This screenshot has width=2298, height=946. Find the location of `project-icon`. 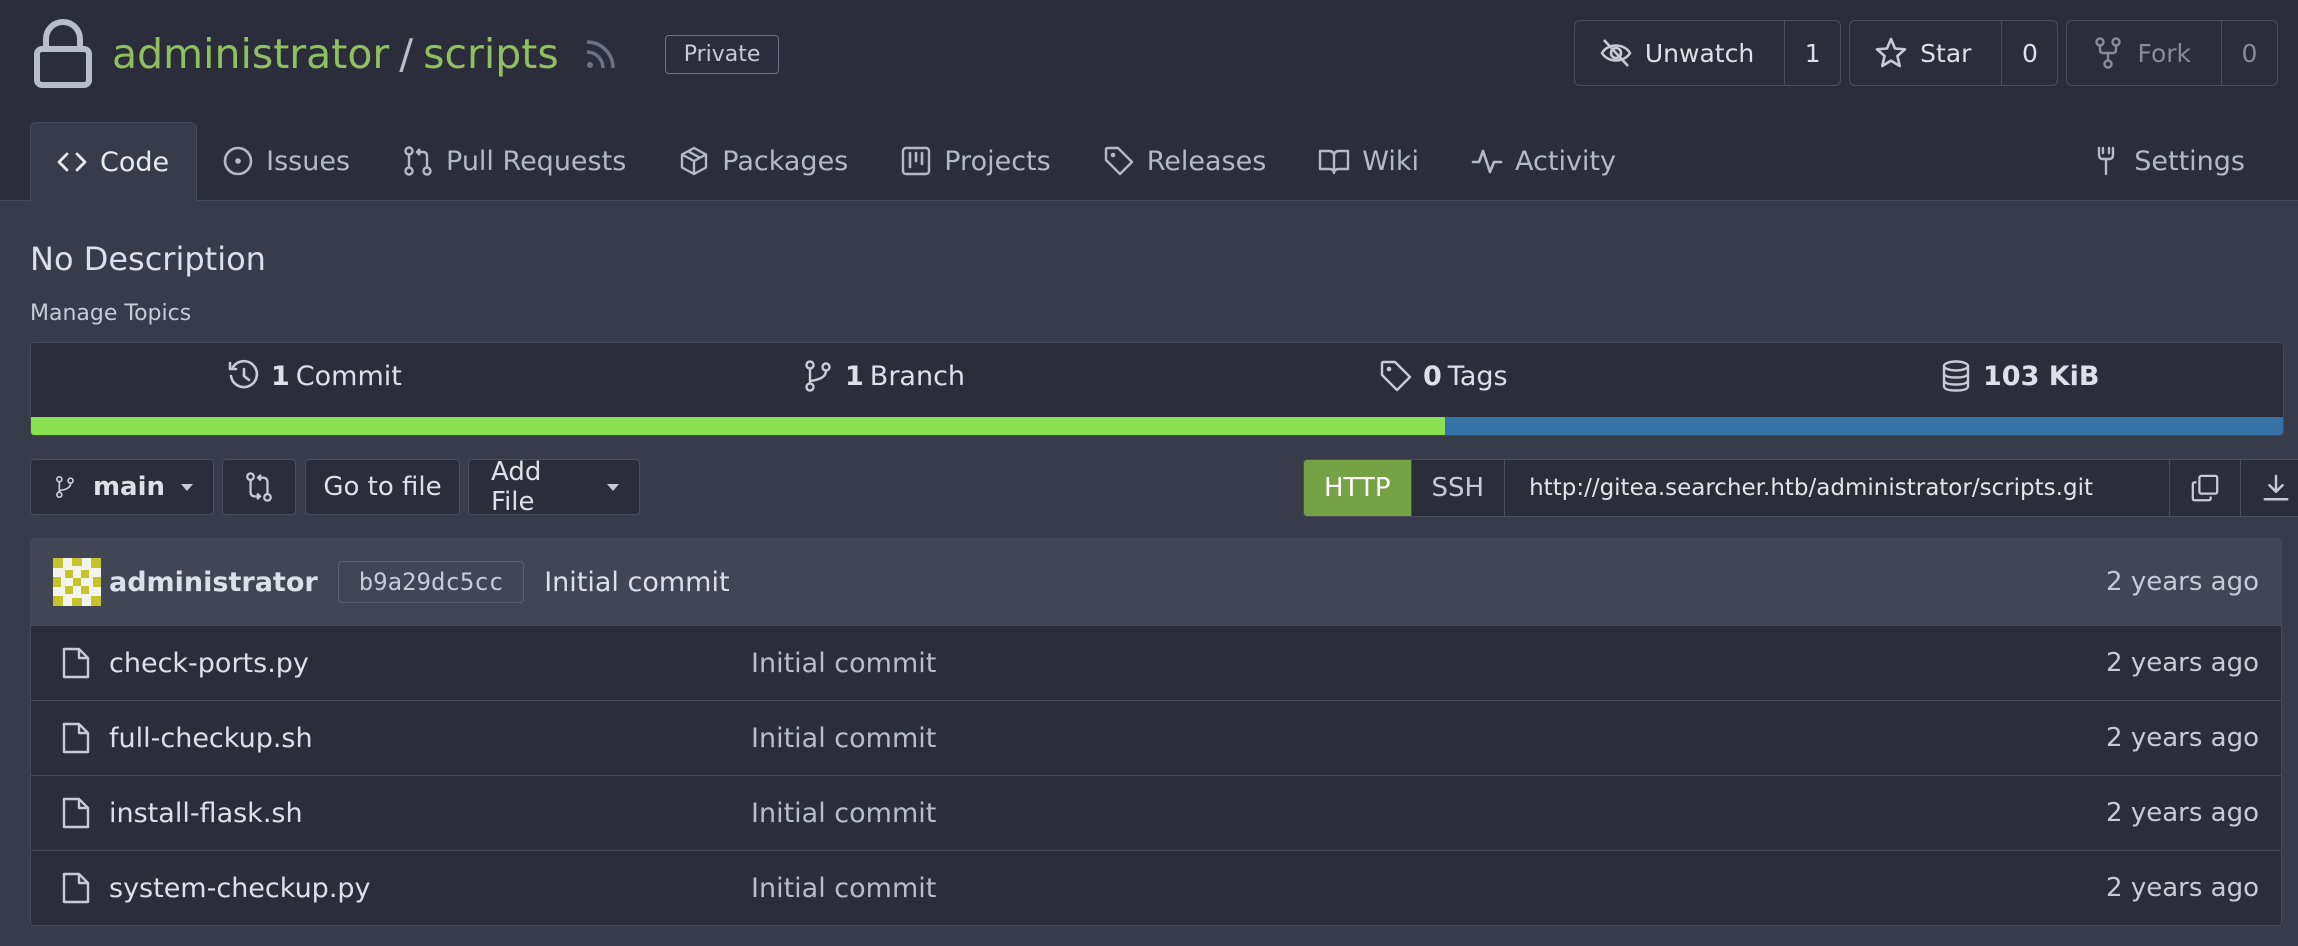

project-icon is located at coordinates (916, 161).